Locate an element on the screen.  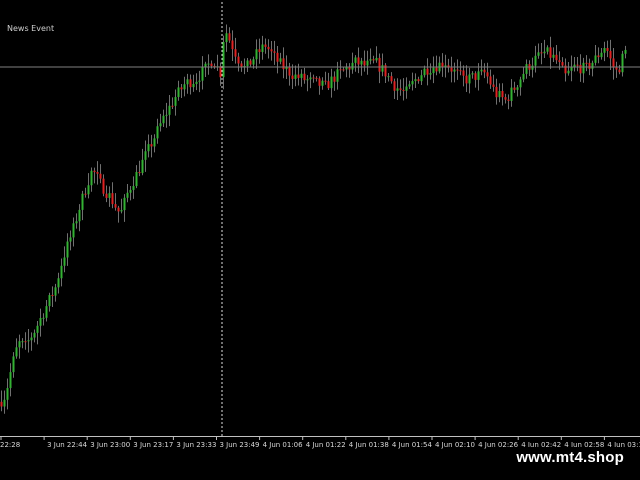
time-axis-label: 3 Jun 23:49 is located at coordinates (239, 445).